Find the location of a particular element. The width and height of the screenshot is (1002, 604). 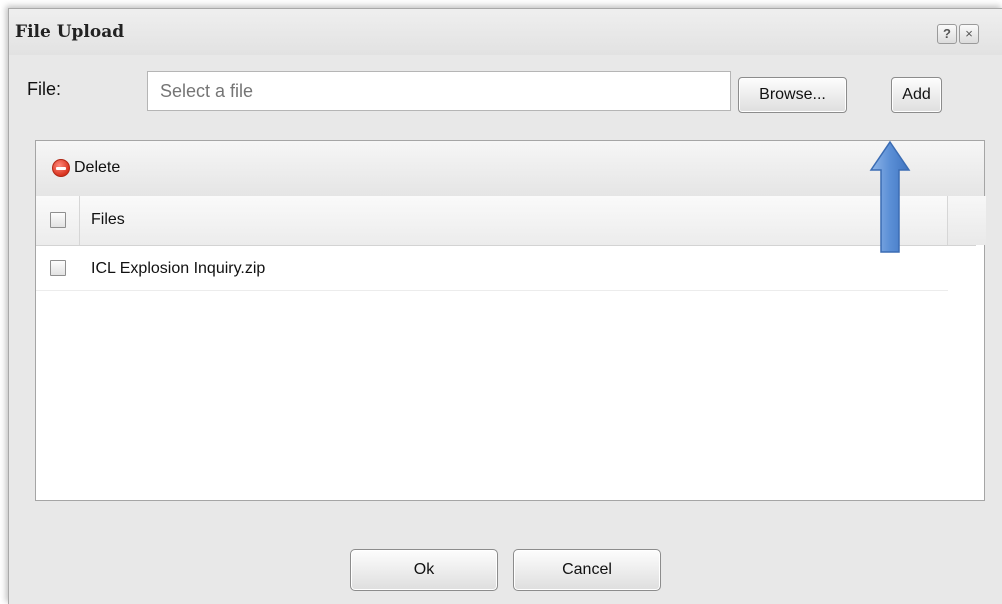

help-button: ? is located at coordinates (947, 34).